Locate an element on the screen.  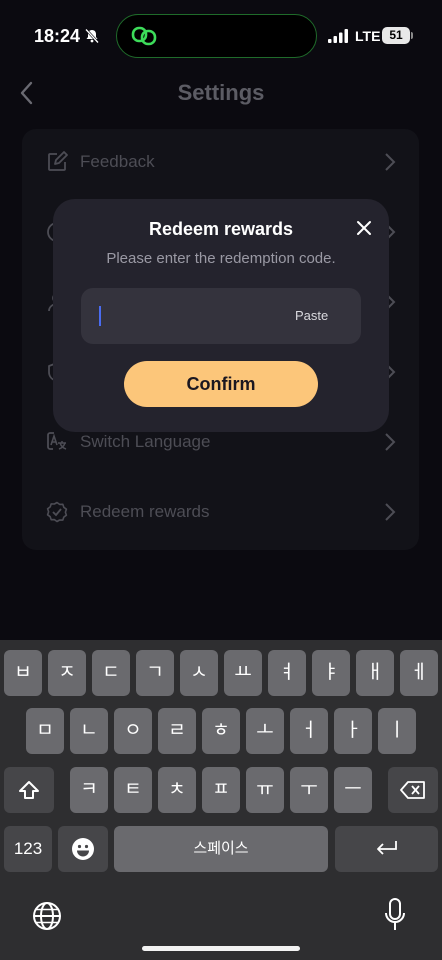
key-hangul: ㅗ is located at coordinates (265, 731).